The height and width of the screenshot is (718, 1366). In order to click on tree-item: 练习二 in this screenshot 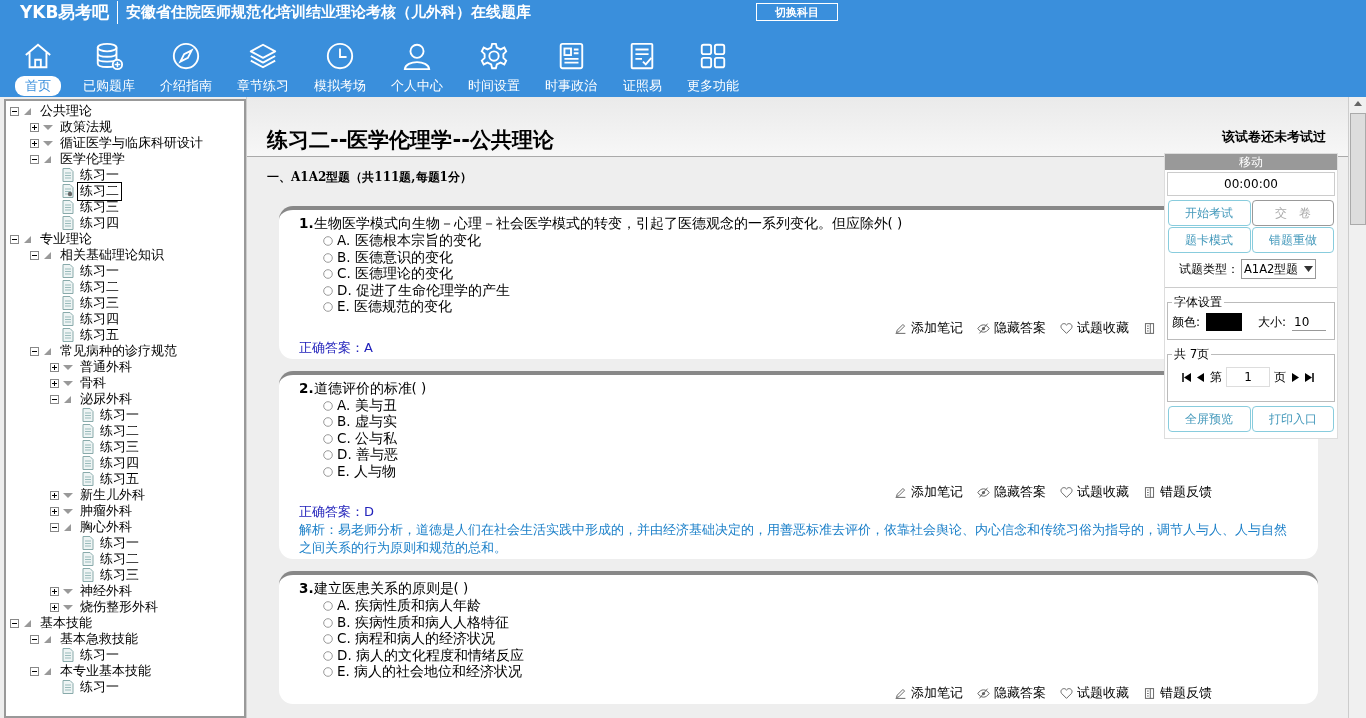, I will do `click(99, 191)`.